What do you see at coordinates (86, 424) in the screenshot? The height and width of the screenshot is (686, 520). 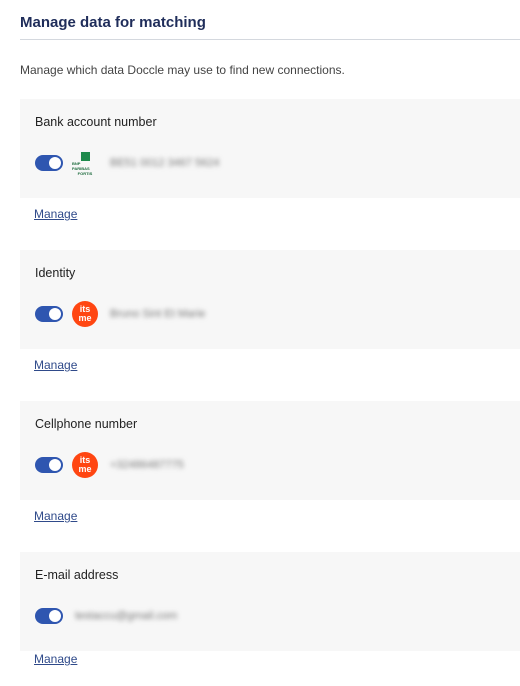 I see `section-title: Cellphone number` at bounding box center [86, 424].